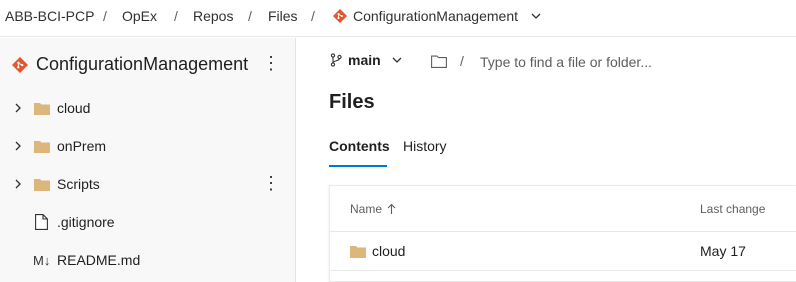  Describe the element at coordinates (723, 251) in the screenshot. I see `last-change-cell: May 17` at that location.